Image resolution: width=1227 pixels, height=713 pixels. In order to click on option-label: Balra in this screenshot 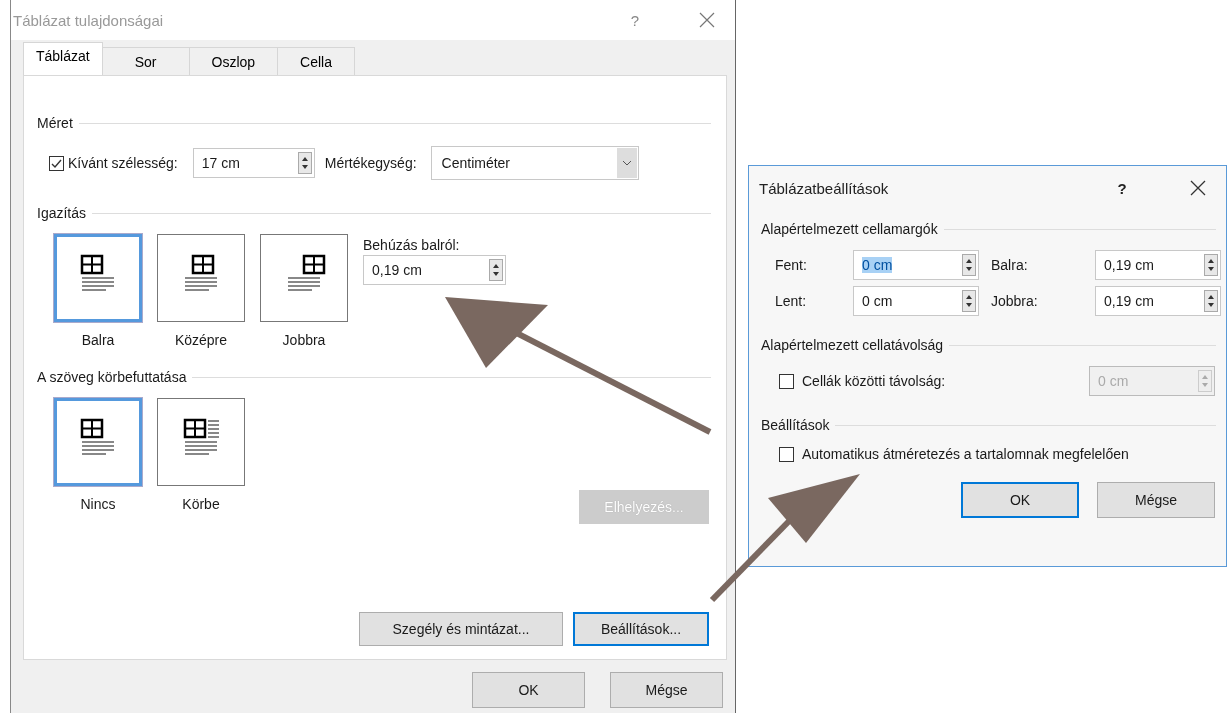, I will do `click(98, 340)`.